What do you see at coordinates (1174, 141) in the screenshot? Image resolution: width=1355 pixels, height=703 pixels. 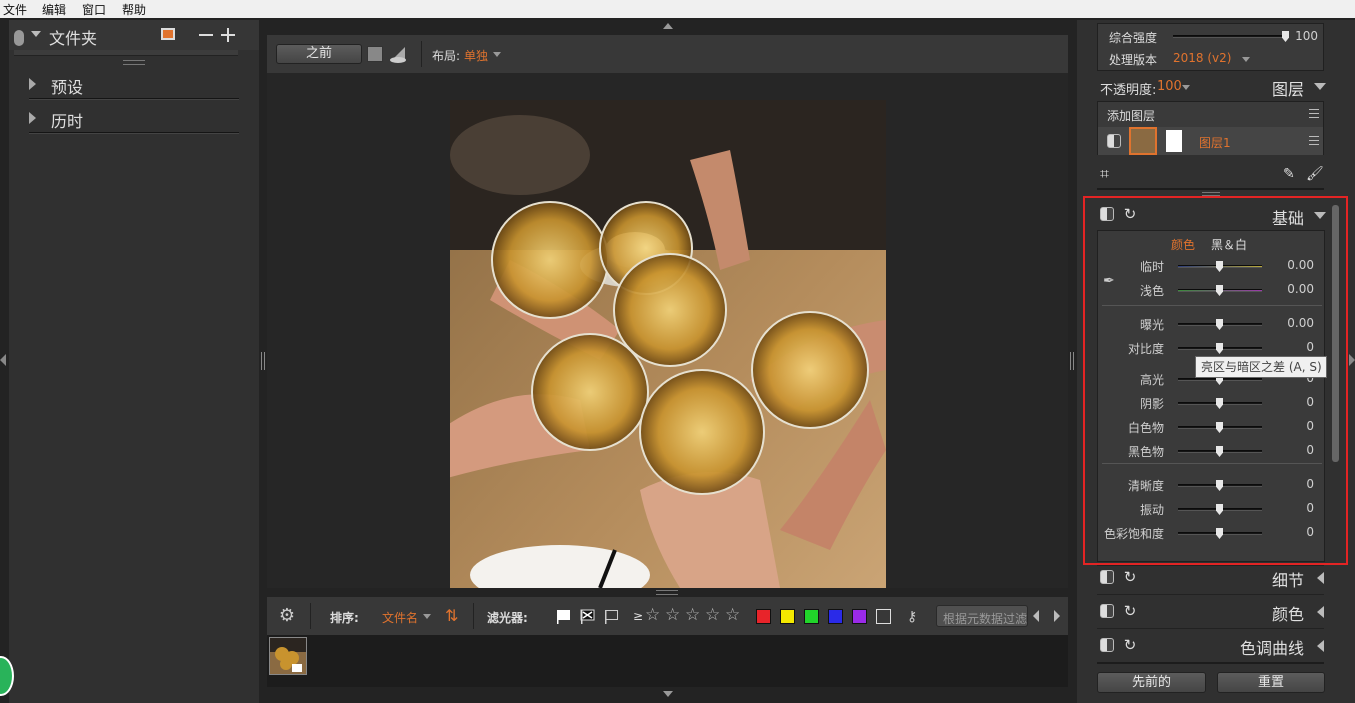 I see `layer-mask-thumbnail` at bounding box center [1174, 141].